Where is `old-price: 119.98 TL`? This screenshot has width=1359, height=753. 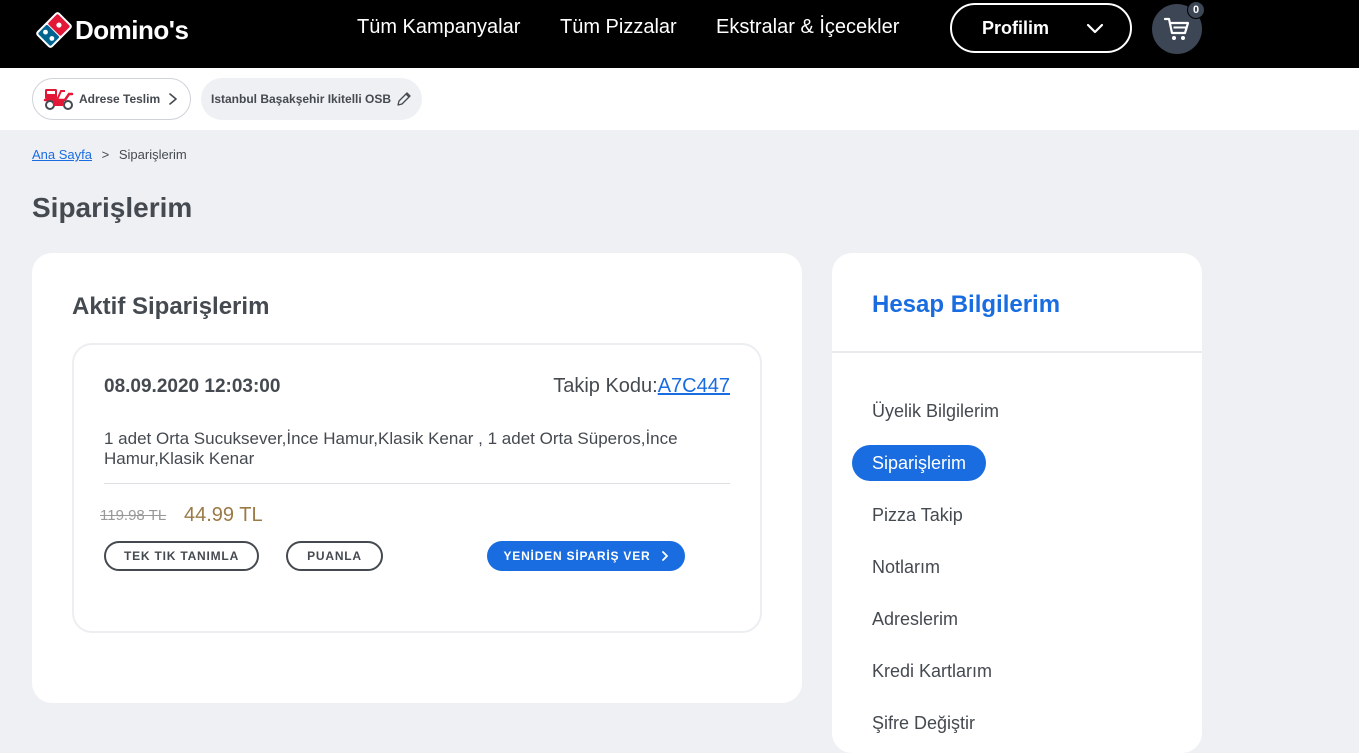
old-price: 119.98 TL is located at coordinates (133, 515).